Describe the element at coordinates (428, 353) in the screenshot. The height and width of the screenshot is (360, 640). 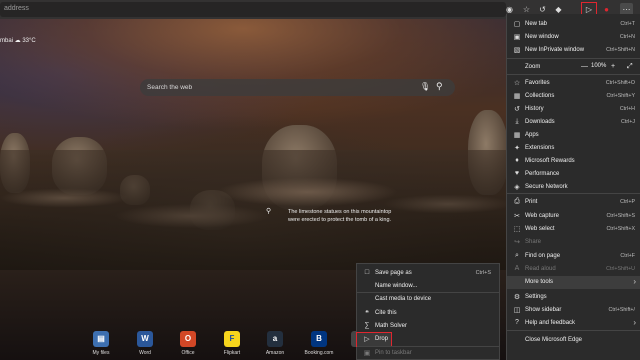
I see `more-tools-item-pin-to-taskbar: ▣ Pin to taskbar` at that location.